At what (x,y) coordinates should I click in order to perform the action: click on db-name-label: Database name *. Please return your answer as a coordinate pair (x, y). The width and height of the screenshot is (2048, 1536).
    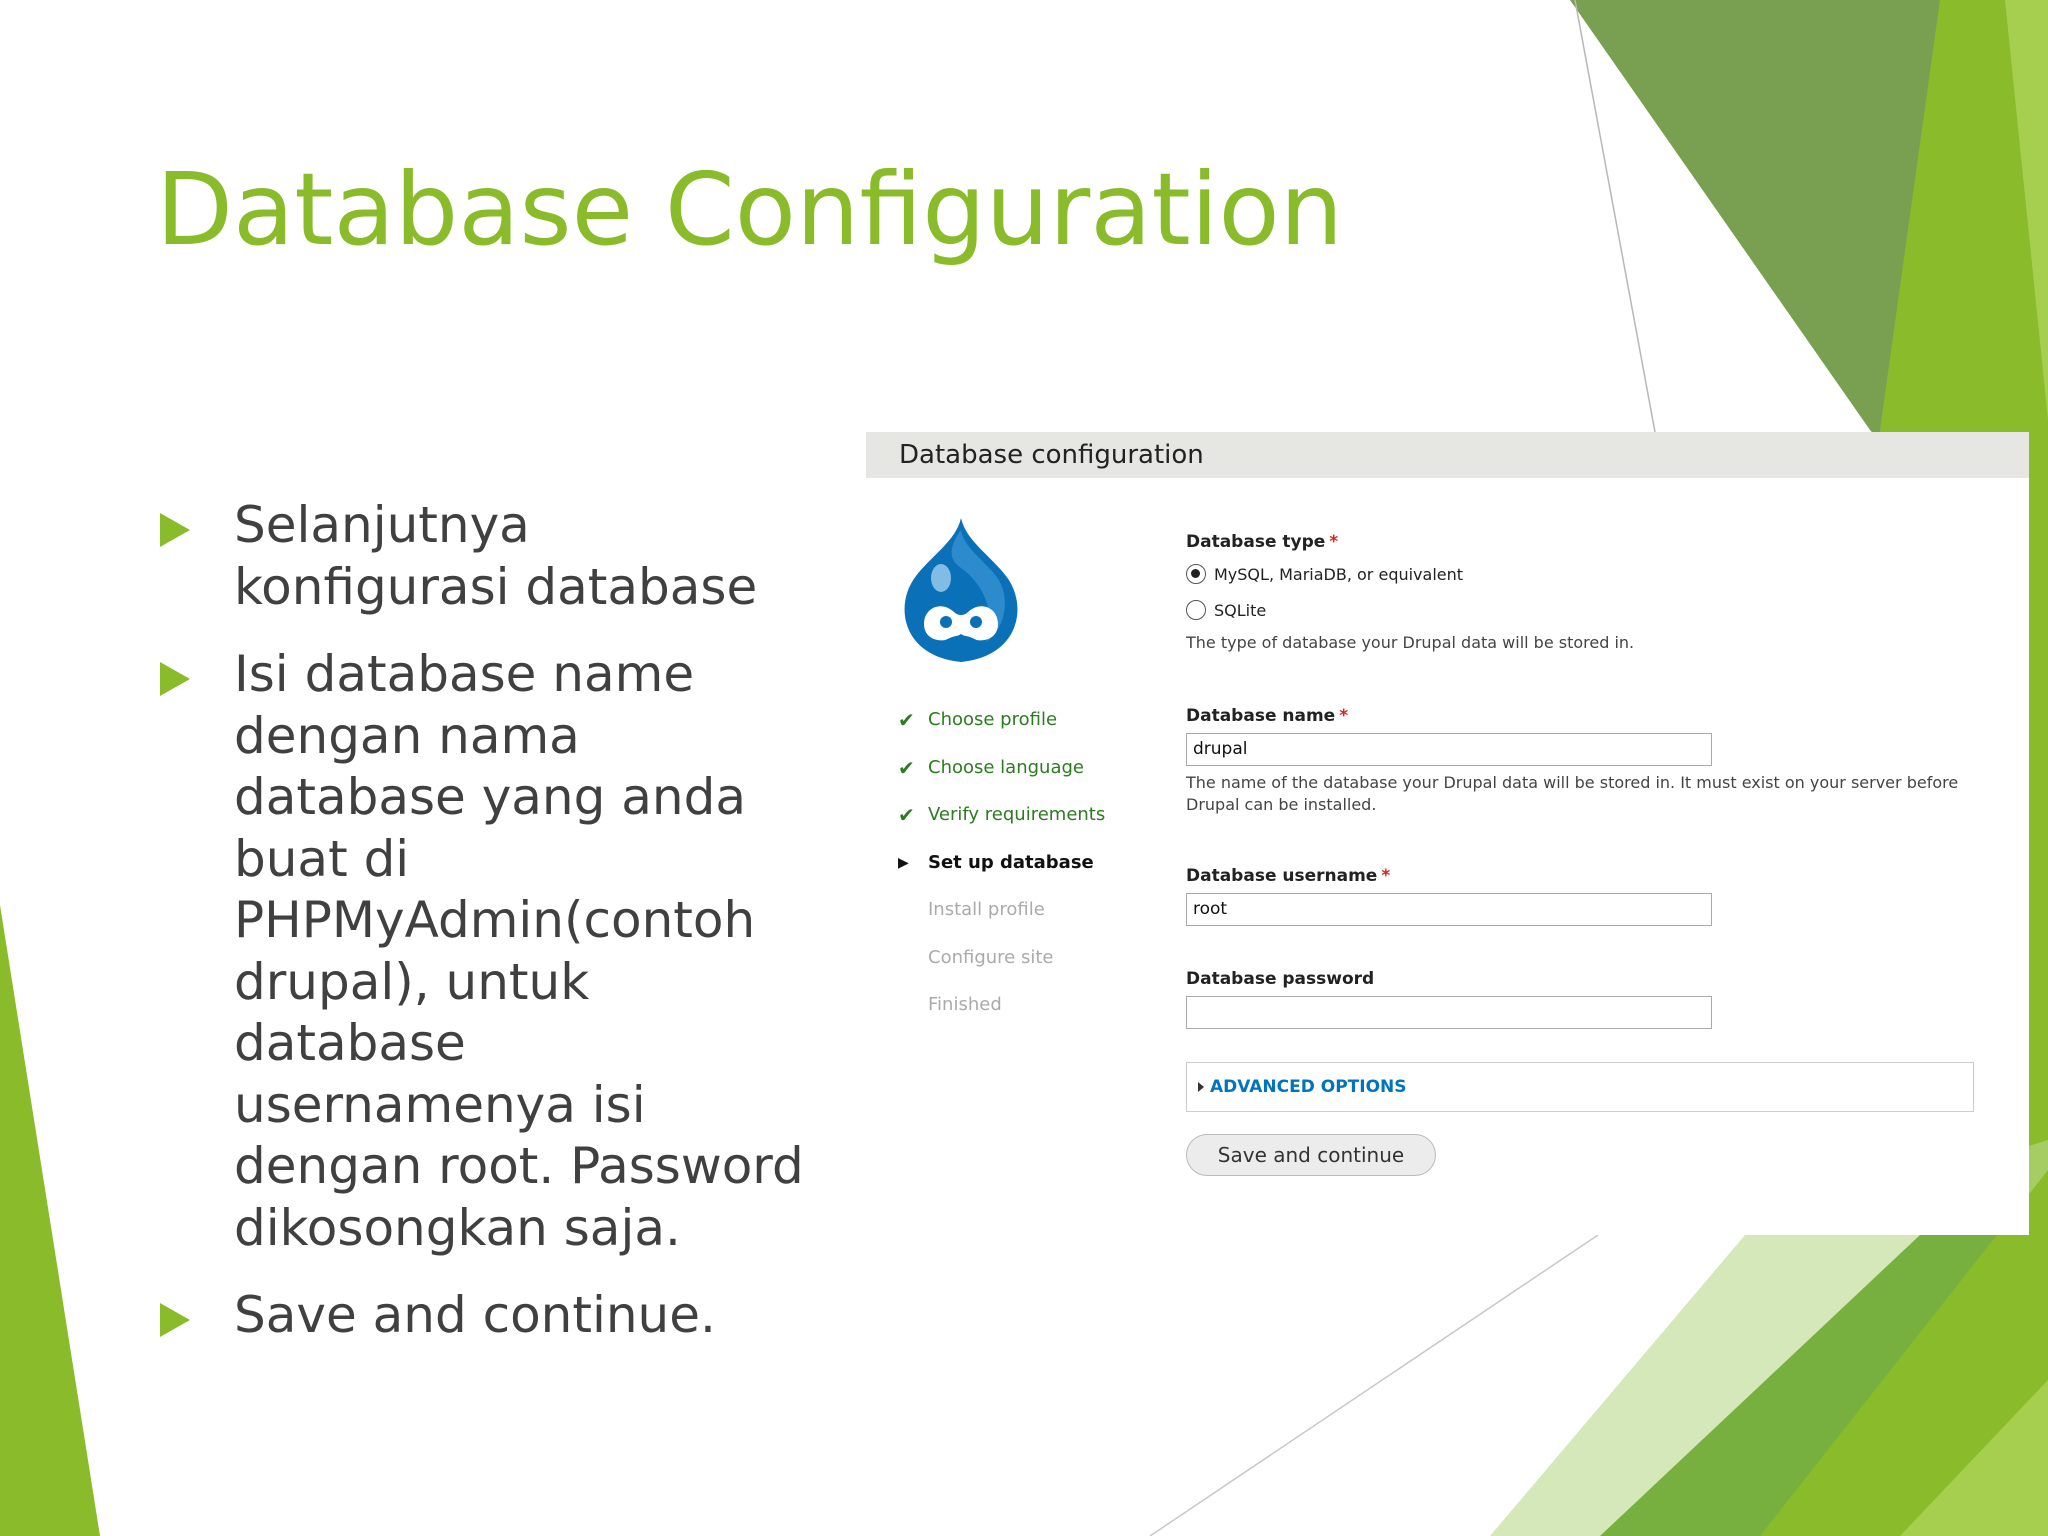
    Looking at the image, I should click on (1267, 716).